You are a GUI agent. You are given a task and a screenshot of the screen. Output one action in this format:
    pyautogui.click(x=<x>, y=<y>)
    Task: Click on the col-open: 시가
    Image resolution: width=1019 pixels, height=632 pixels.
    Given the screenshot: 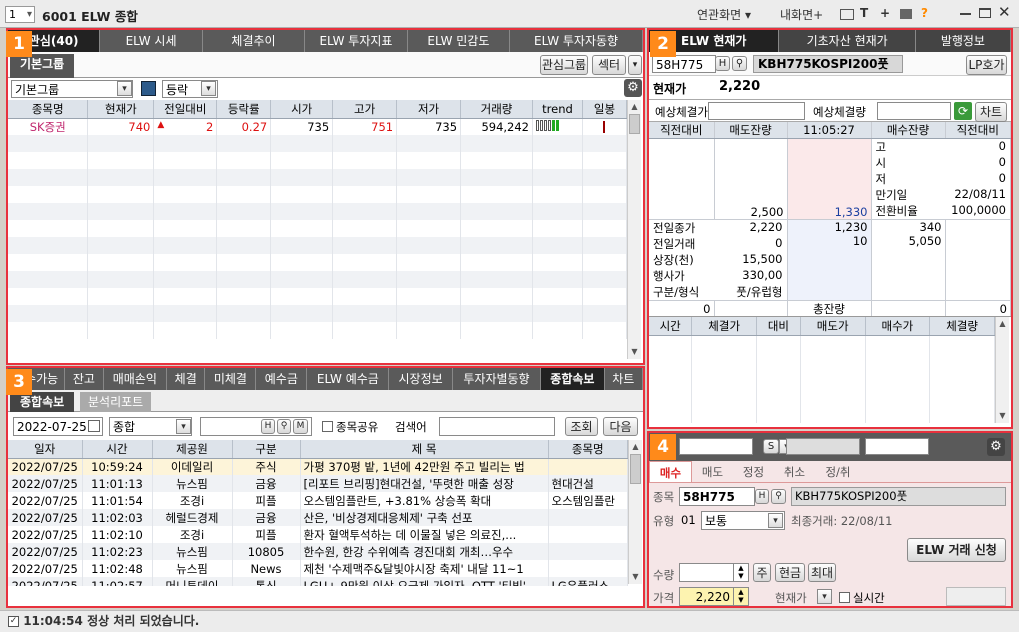 What is the action you would take?
    pyautogui.click(x=302, y=109)
    